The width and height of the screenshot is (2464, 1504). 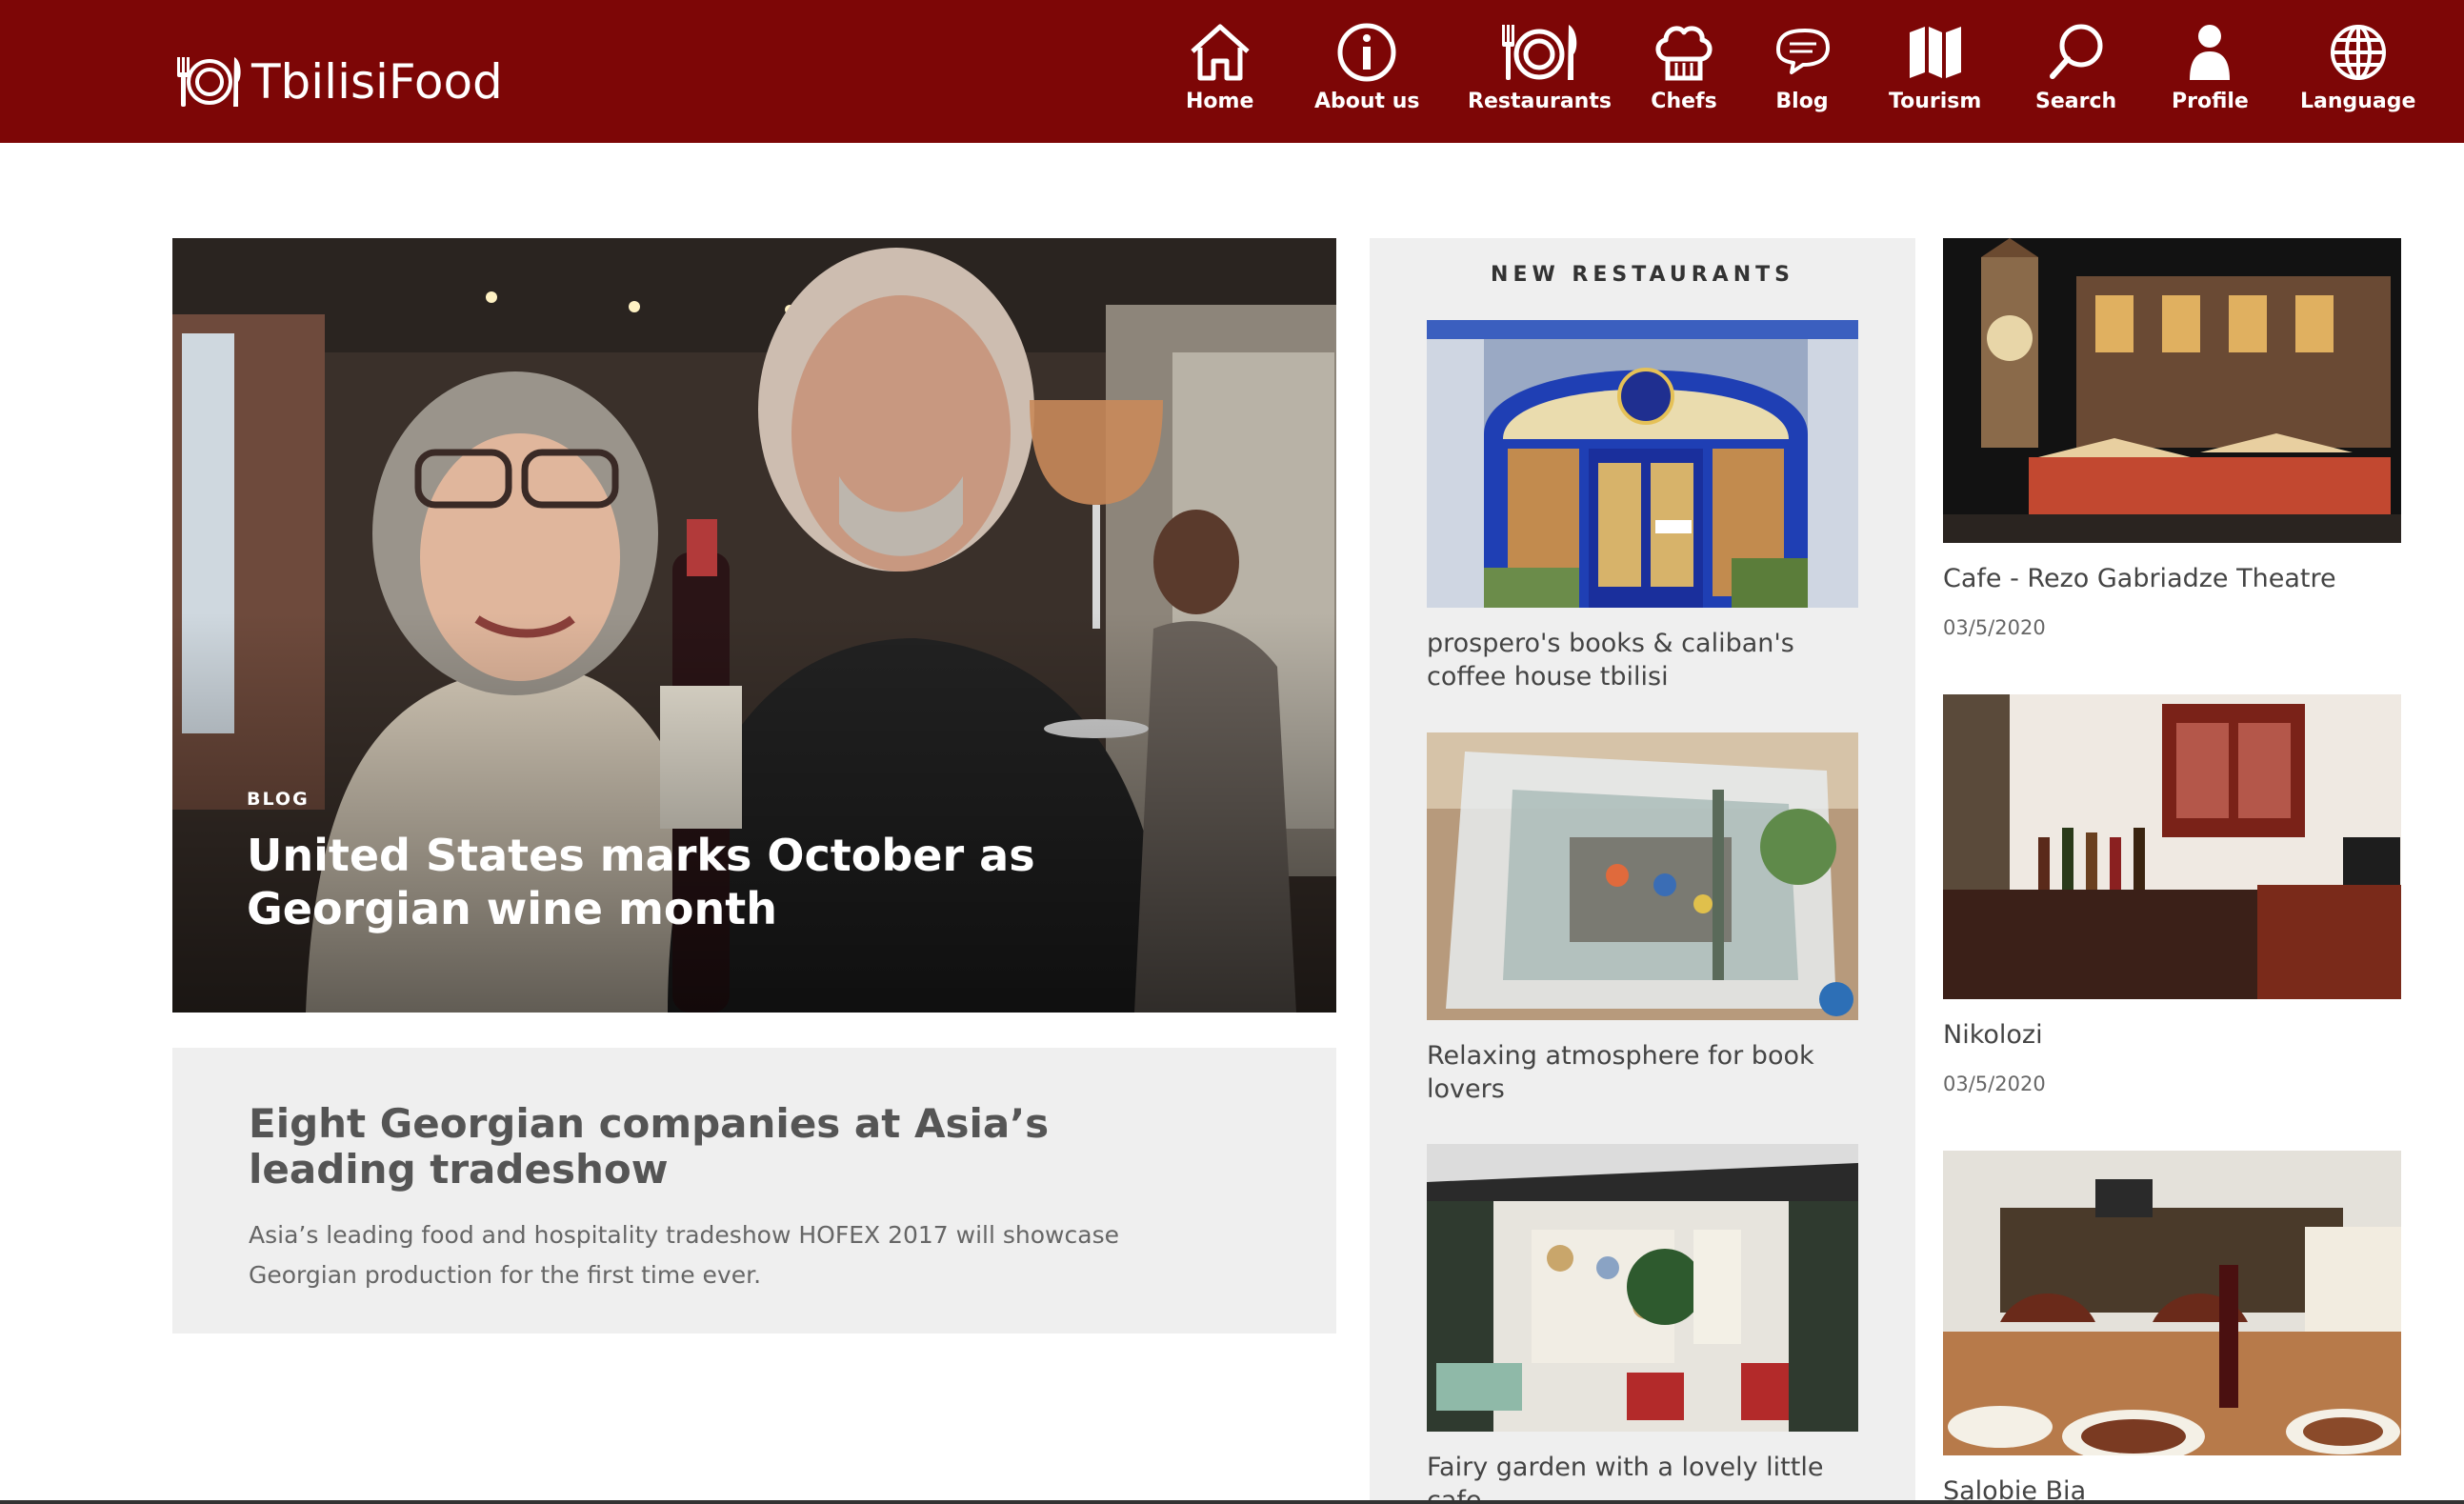 What do you see at coordinates (1802, 101) in the screenshot?
I see `nav-blog-label: Blog` at bounding box center [1802, 101].